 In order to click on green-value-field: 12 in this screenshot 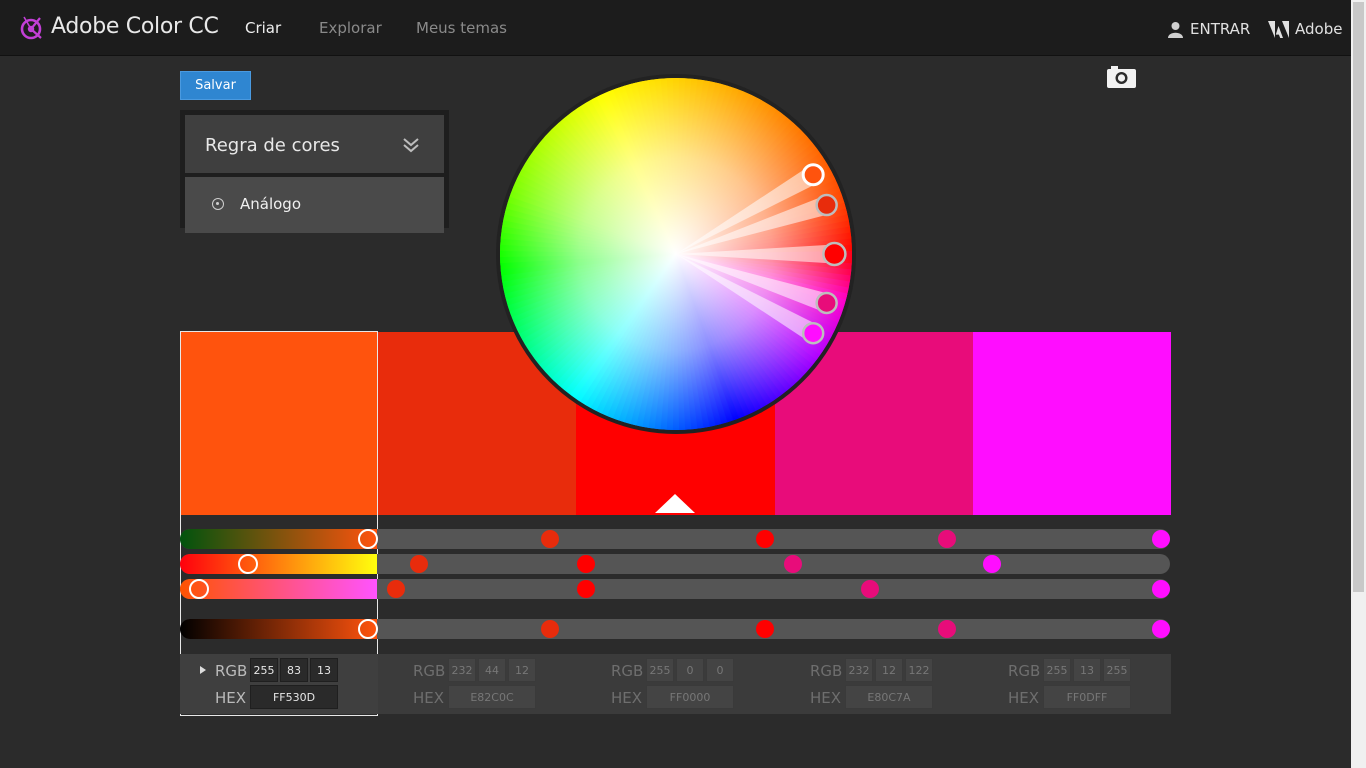, I will do `click(889, 670)`.